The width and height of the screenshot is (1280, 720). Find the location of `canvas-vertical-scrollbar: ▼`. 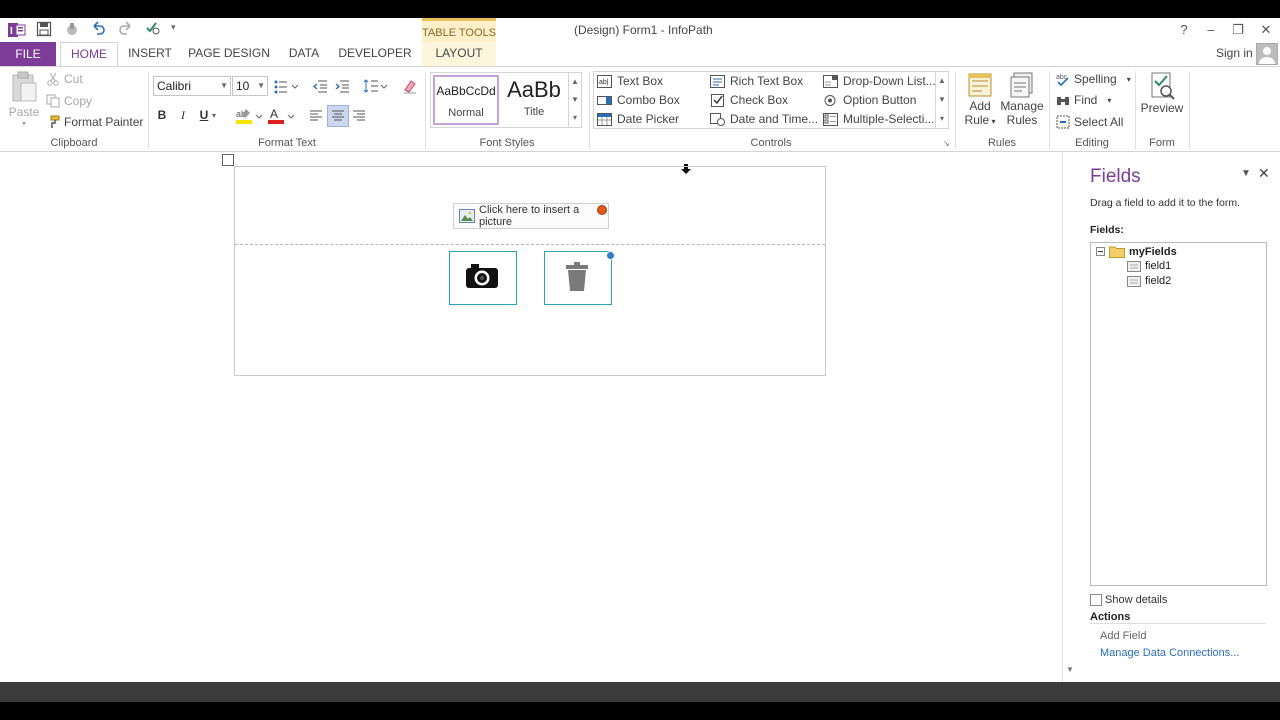

canvas-vertical-scrollbar: ▼ is located at coordinates (1070, 417).